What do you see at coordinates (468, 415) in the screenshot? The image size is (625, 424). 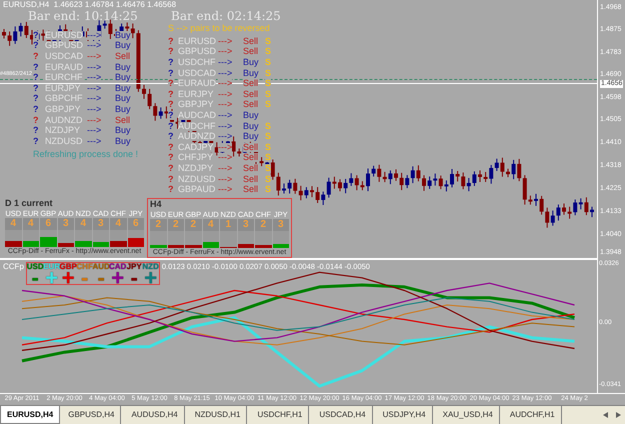 I see `chart-tab: XAU_USD,H4` at bounding box center [468, 415].